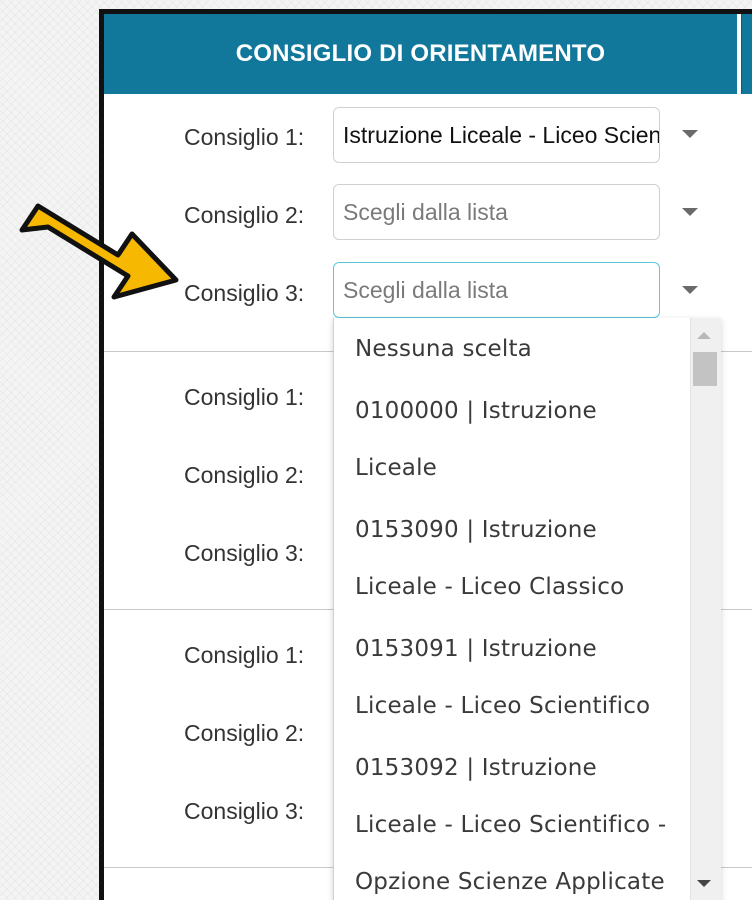  I want to click on dropdown-scrollbar, so click(705, 609).